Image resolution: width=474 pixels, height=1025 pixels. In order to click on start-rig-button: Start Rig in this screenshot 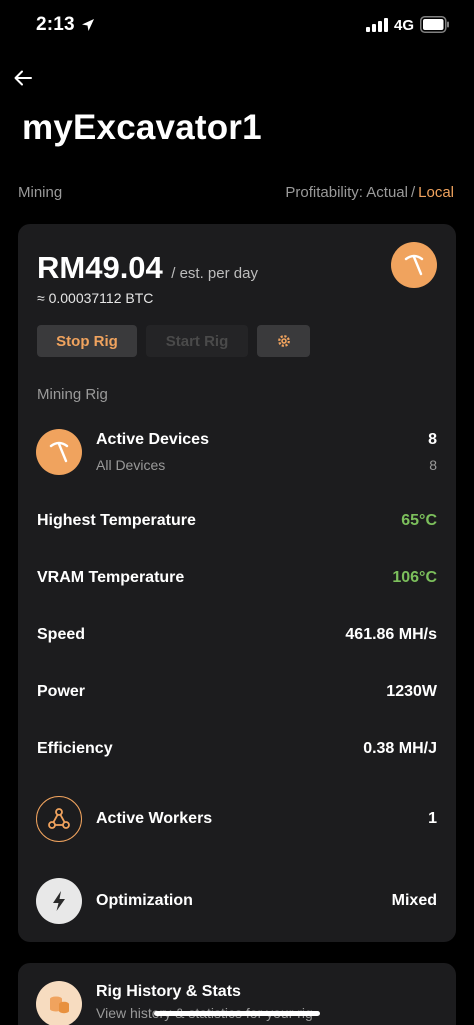, I will do `click(197, 341)`.